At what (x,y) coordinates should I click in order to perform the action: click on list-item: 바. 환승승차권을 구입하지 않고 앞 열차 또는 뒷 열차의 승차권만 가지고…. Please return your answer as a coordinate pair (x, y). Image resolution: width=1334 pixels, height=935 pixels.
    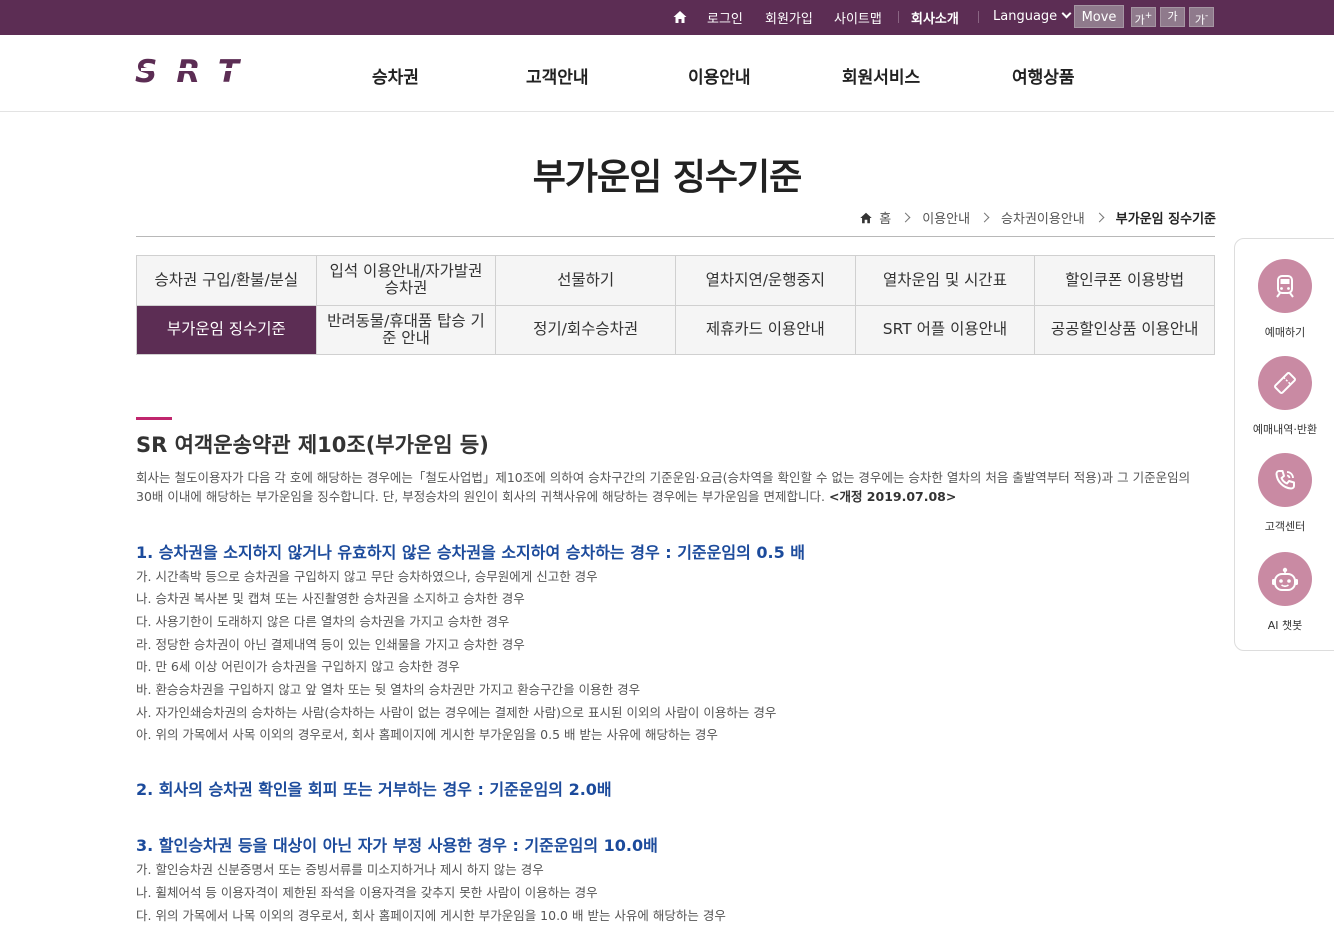
    Looking at the image, I should click on (388, 689).